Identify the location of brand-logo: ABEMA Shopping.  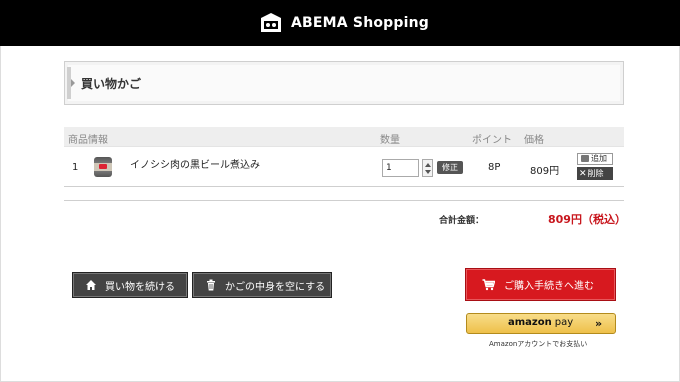
(343, 23).